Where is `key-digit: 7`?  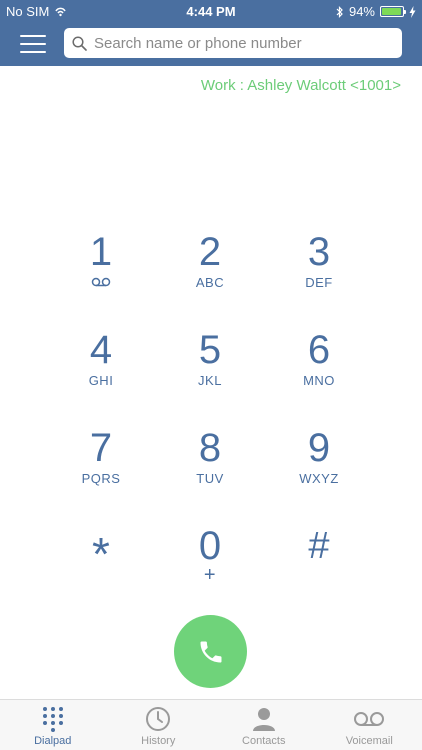
key-digit: 7 is located at coordinates (101, 448).